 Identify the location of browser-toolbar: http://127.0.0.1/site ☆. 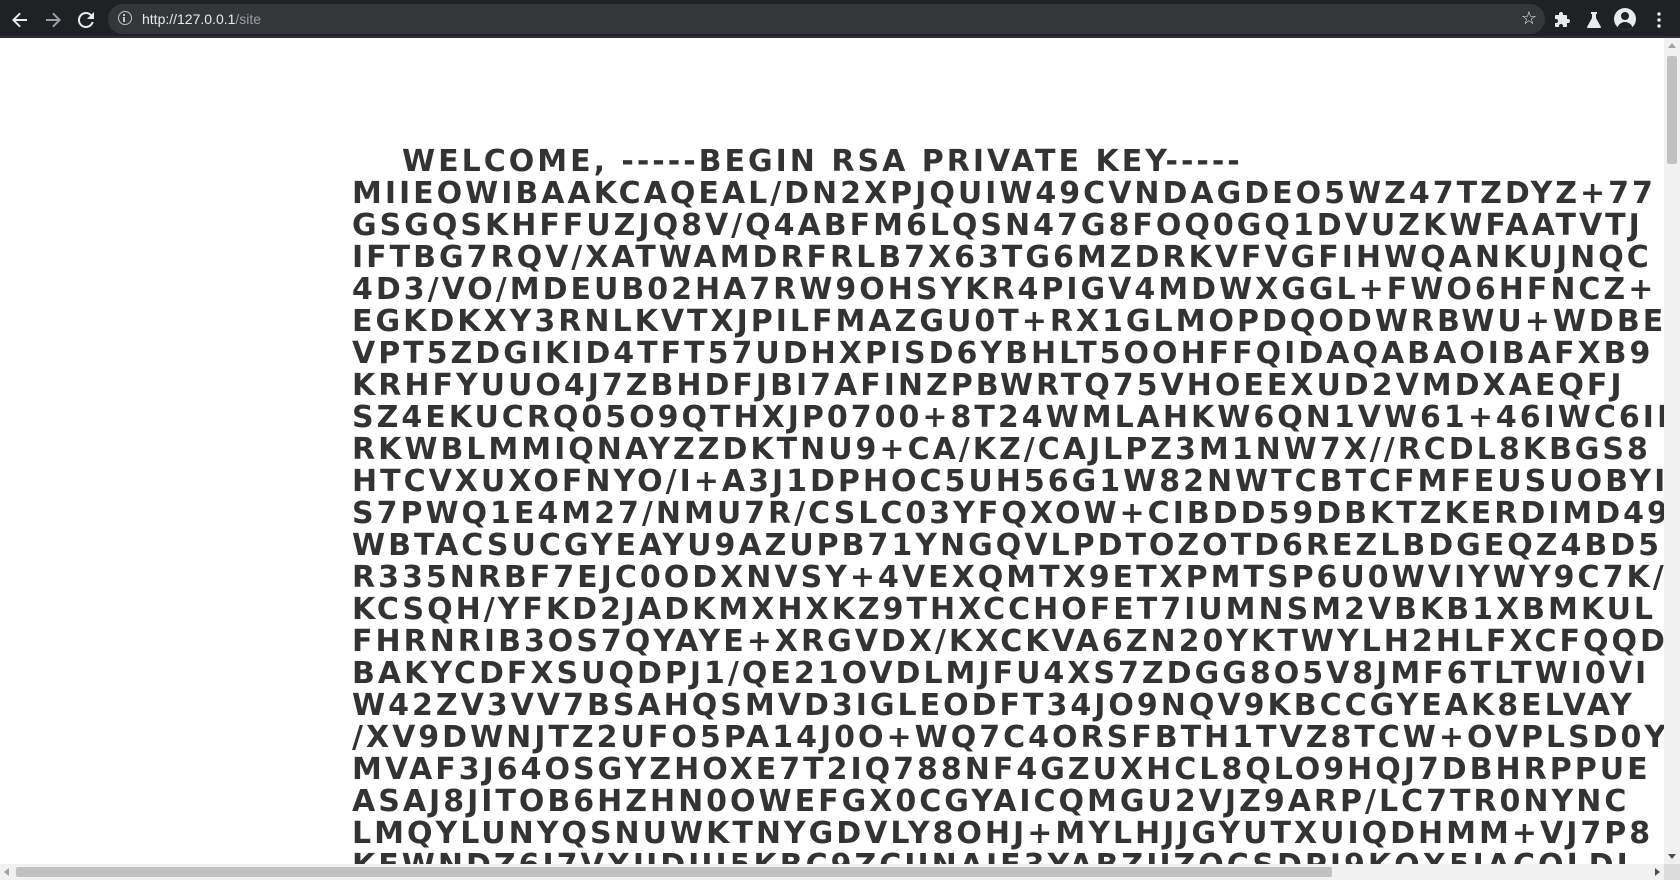
(840, 19).